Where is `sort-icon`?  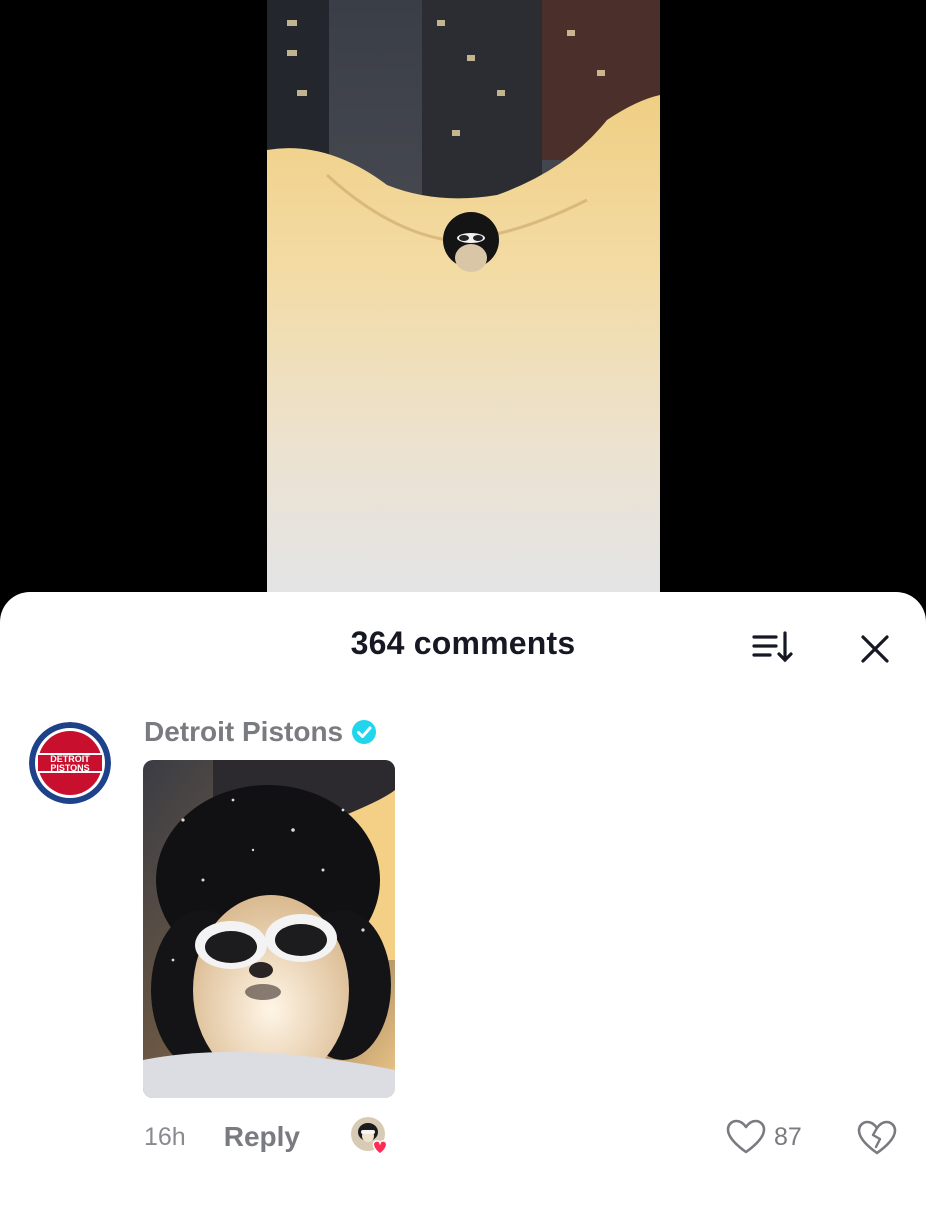 sort-icon is located at coordinates (772, 647).